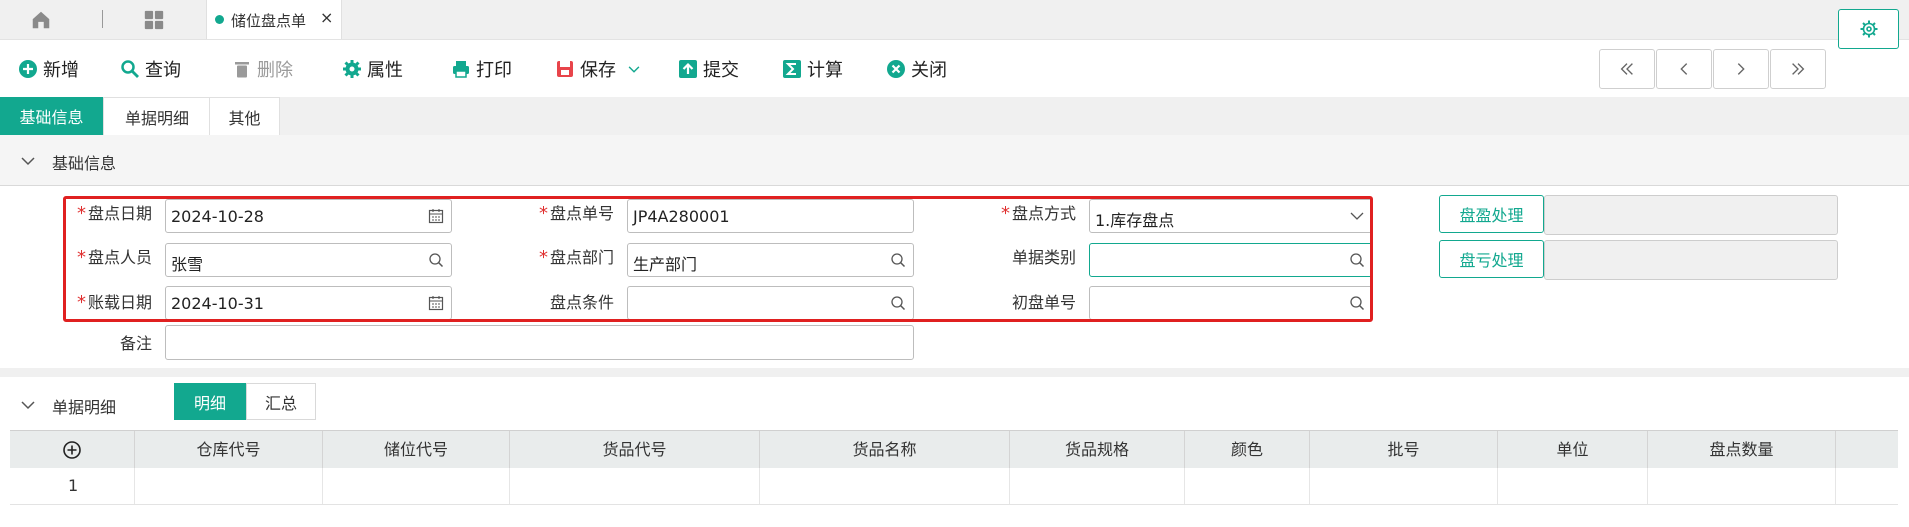  I want to click on tab-inventory-count: 储位盘点单 ×, so click(274, 19).